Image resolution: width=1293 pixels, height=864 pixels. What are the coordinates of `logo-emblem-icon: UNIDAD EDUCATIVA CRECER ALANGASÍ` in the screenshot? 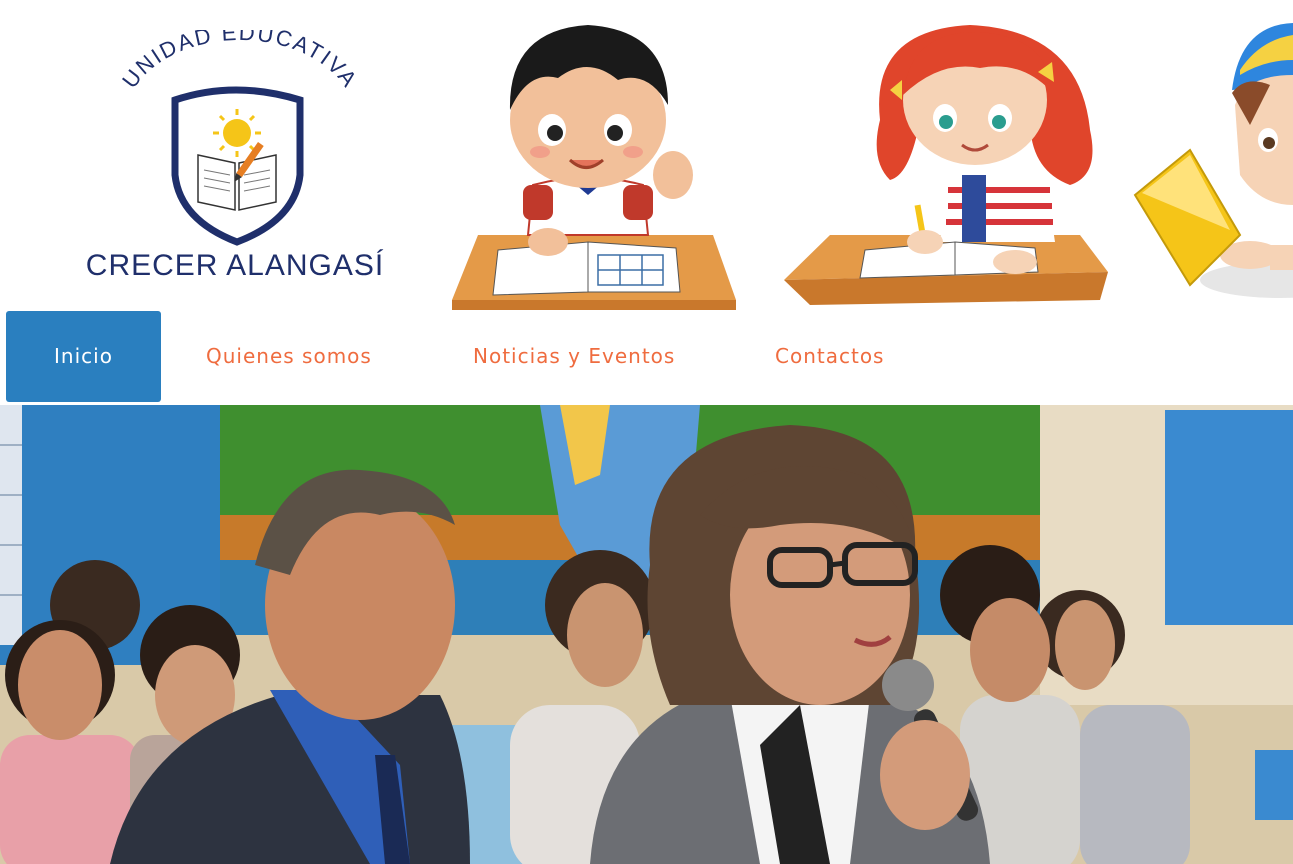 It's located at (235, 151).